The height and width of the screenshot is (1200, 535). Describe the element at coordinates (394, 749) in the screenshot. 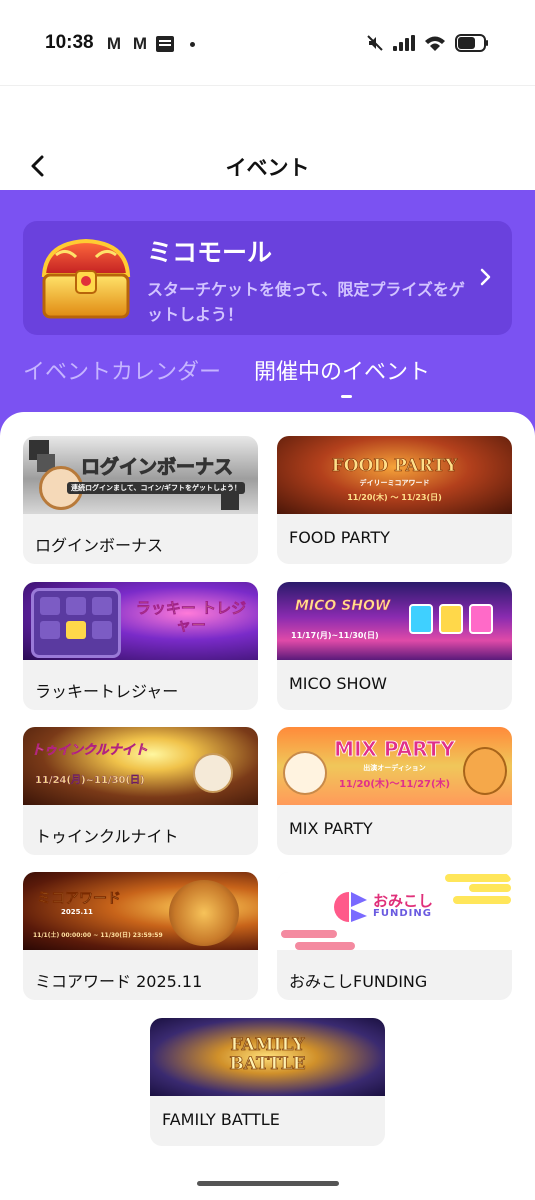

I see `banner-title: MIX PARTY` at that location.